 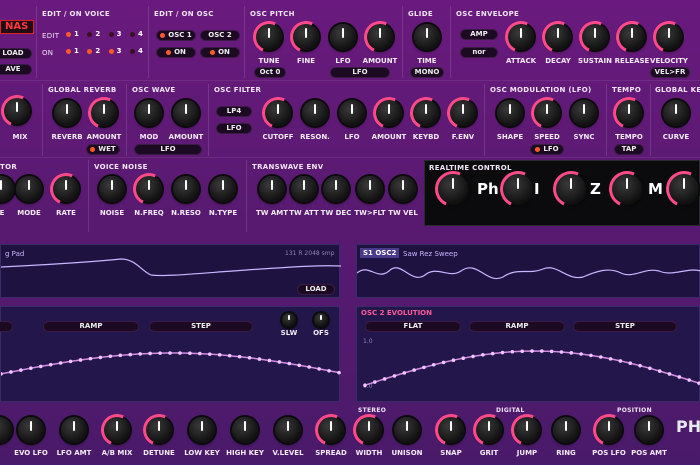 What do you see at coordinates (528, 271) in the screenshot?
I see `osc2-wave-display: S1 OSC2 Saw Rez Sweep` at bounding box center [528, 271].